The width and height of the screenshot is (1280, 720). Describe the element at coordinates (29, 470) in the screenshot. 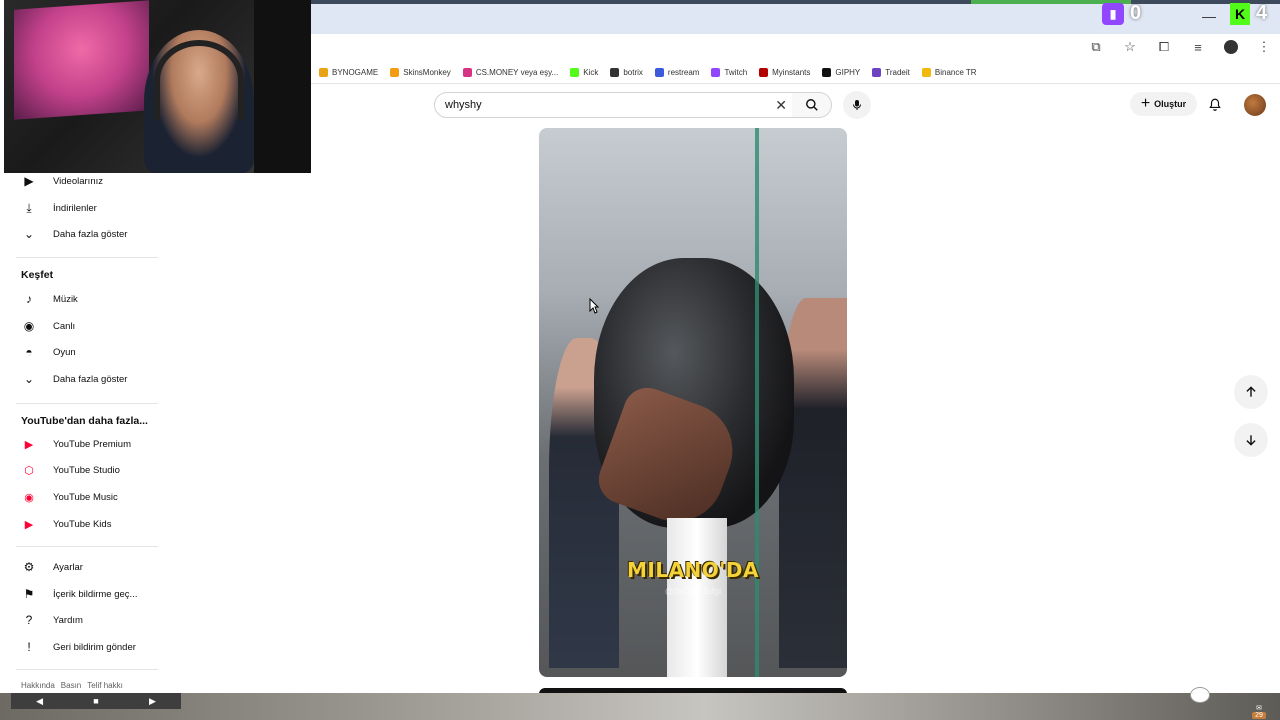

I see `youtube-studio-icon: ⬡` at that location.